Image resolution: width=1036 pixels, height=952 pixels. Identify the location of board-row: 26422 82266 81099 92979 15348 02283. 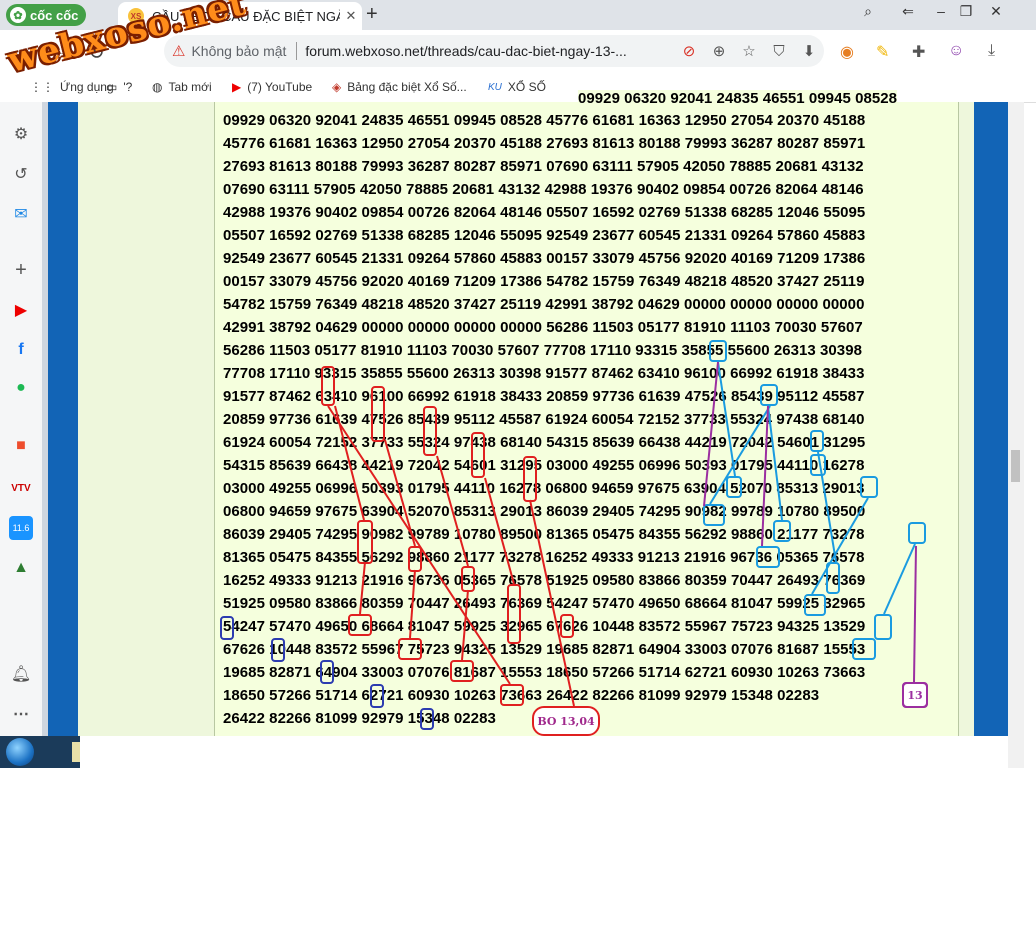
(359, 718).